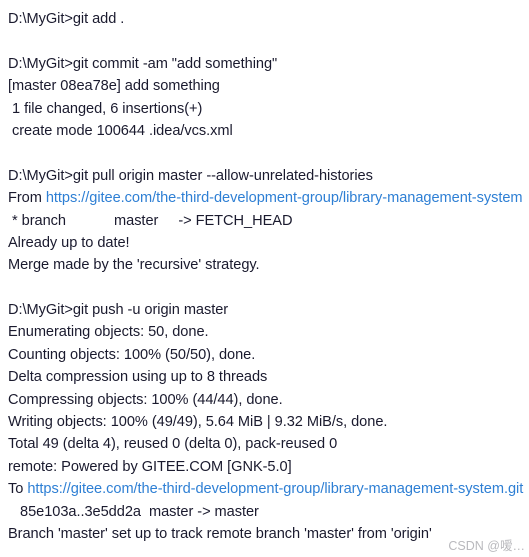  Describe the element at coordinates (150, 466) in the screenshot. I see `output-line-remote-powered-by: remote: Powered by GITEE.COM [GNK-5.0]` at that location.